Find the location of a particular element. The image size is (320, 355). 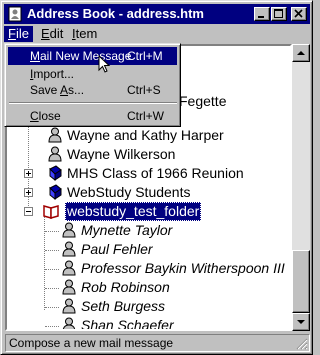

address-book-icon is located at coordinates (15, 14).